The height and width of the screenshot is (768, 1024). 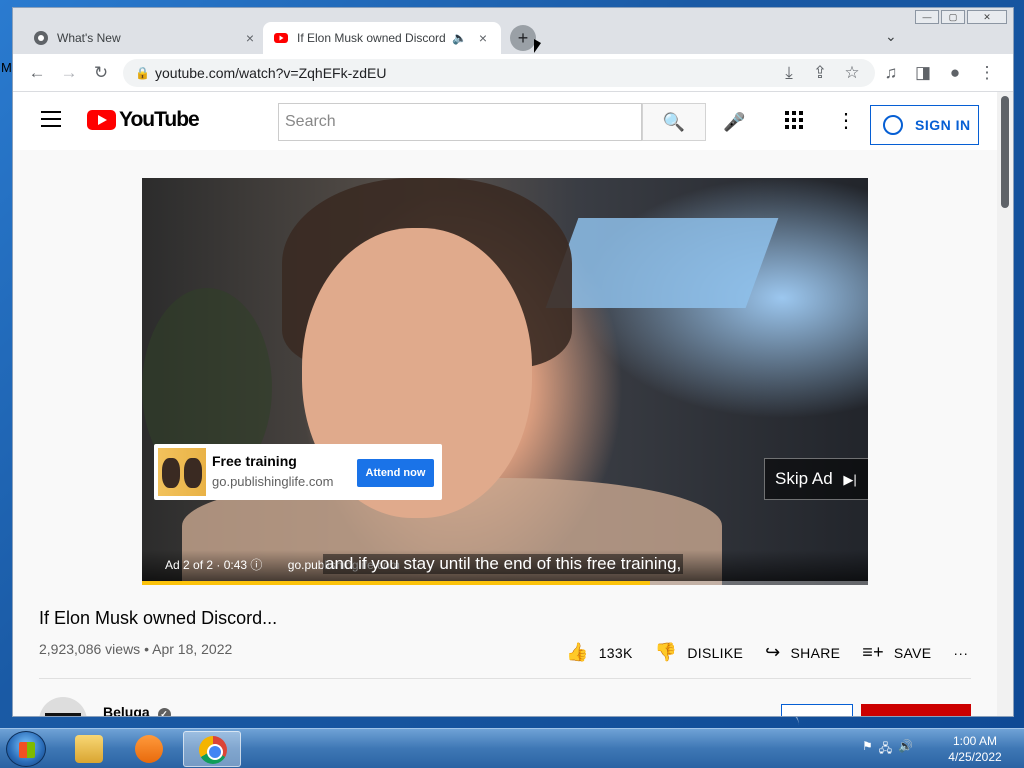 What do you see at coordinates (459, 38) in the screenshot?
I see `audio-playing-icon: 🔈` at bounding box center [459, 38].